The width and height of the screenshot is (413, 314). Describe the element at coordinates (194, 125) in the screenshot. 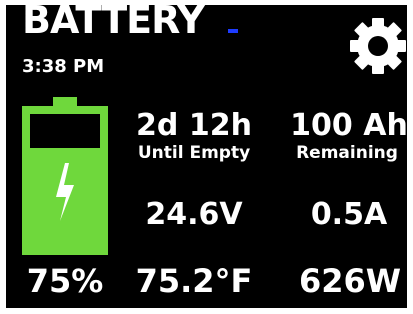

I see `time-remaining-value: 2d 12h` at that location.